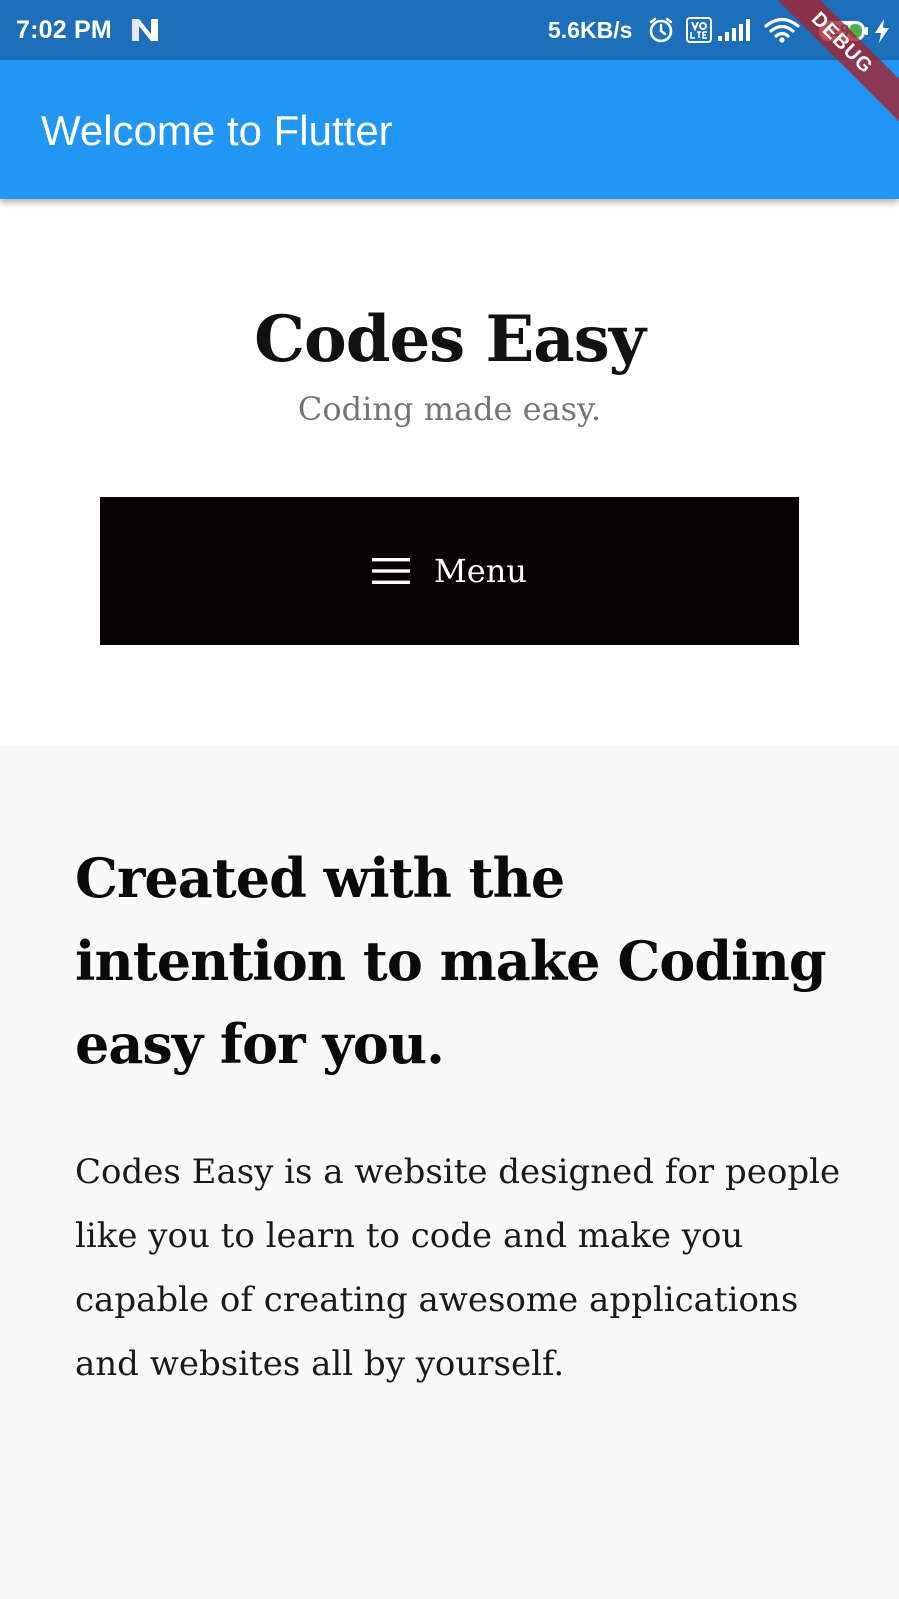 The height and width of the screenshot is (1599, 899). What do you see at coordinates (449, 409) in the screenshot?
I see `site-tagline: Coding made easy.` at bounding box center [449, 409].